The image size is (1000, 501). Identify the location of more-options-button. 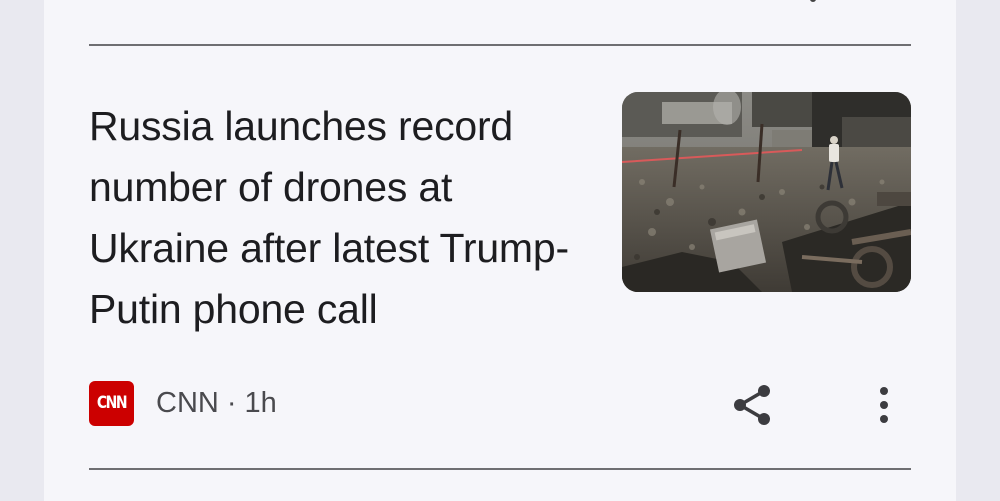
(884, 405).